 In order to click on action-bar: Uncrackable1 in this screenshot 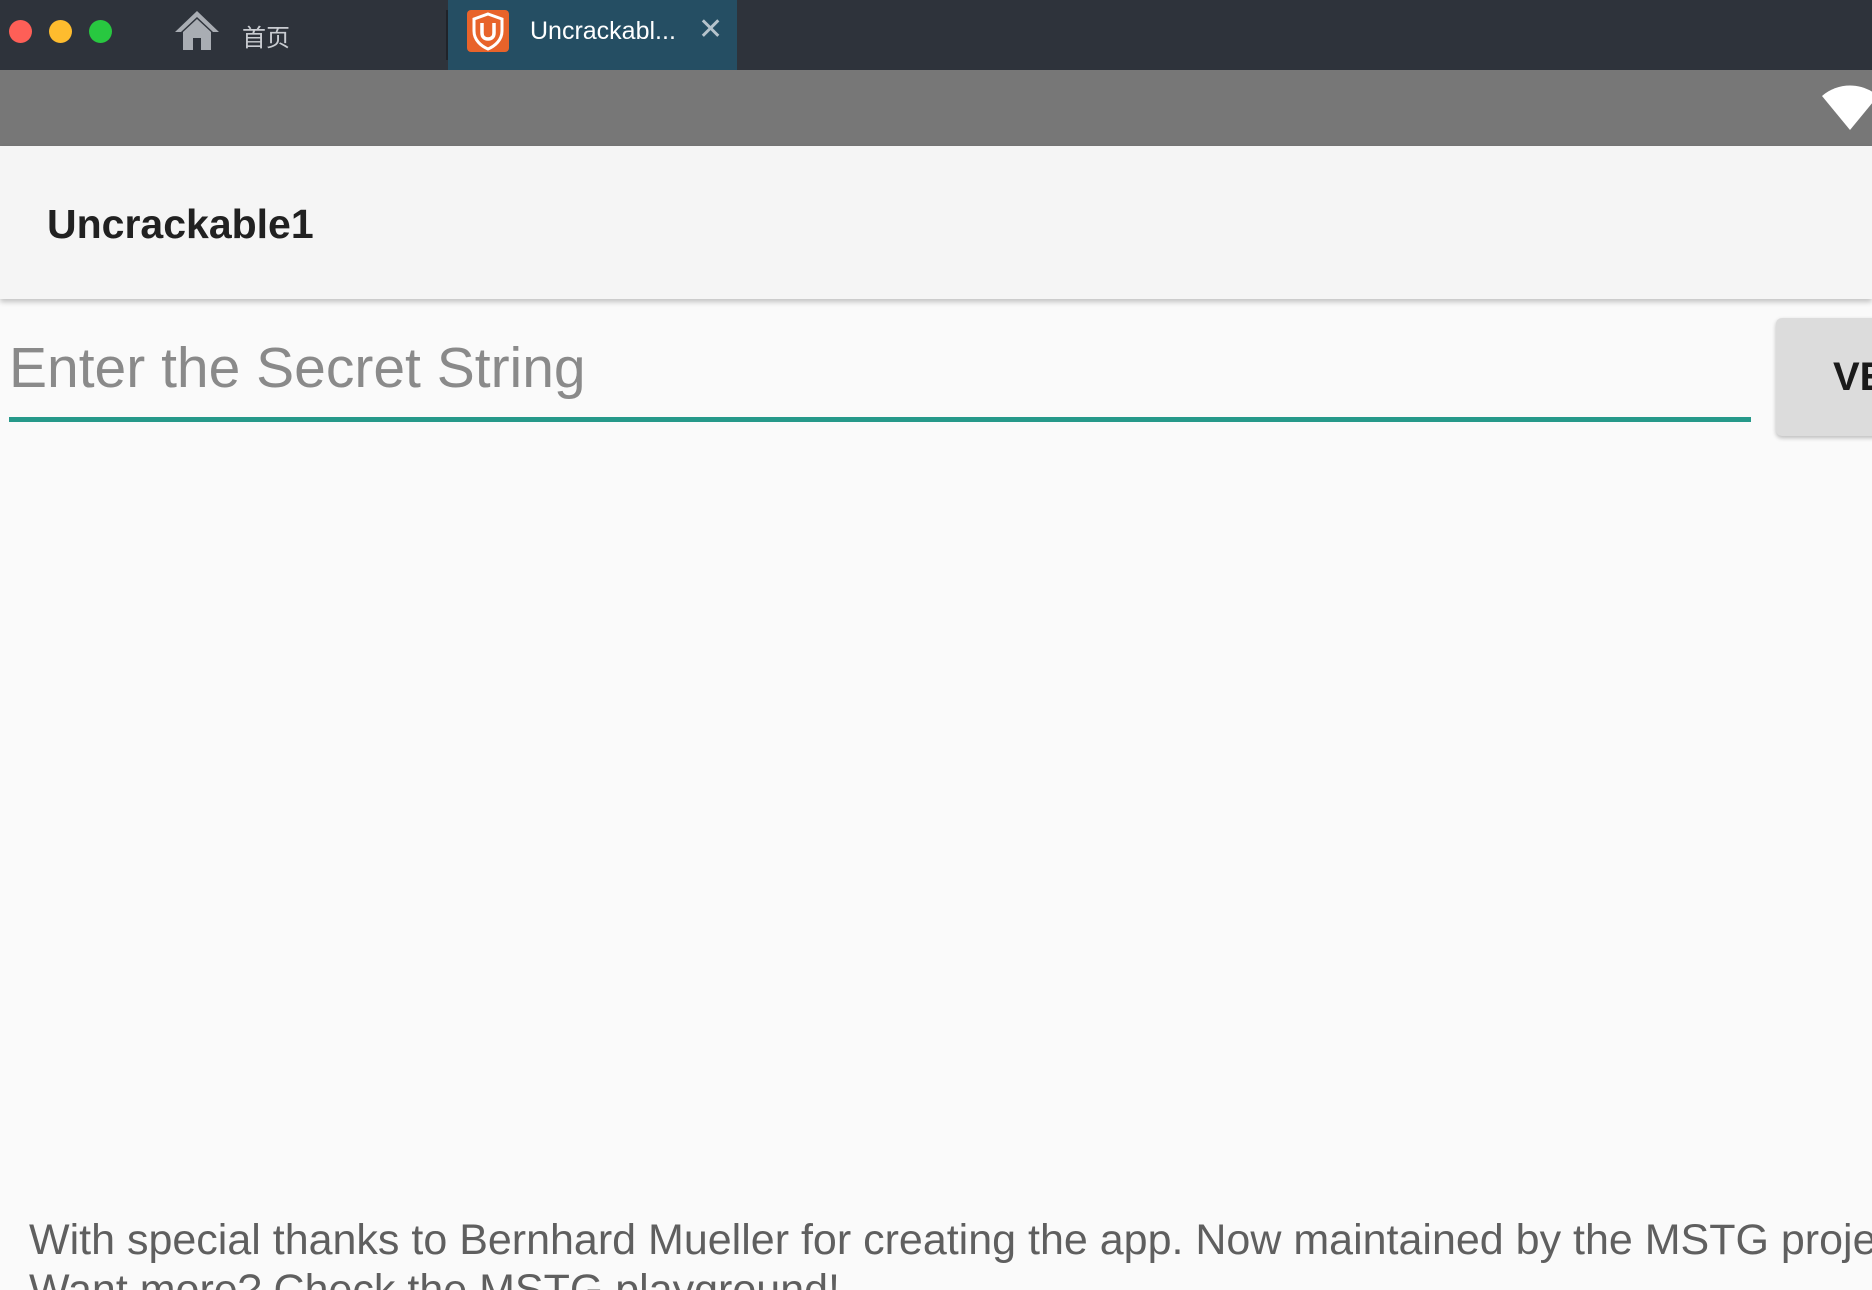, I will do `click(936, 222)`.